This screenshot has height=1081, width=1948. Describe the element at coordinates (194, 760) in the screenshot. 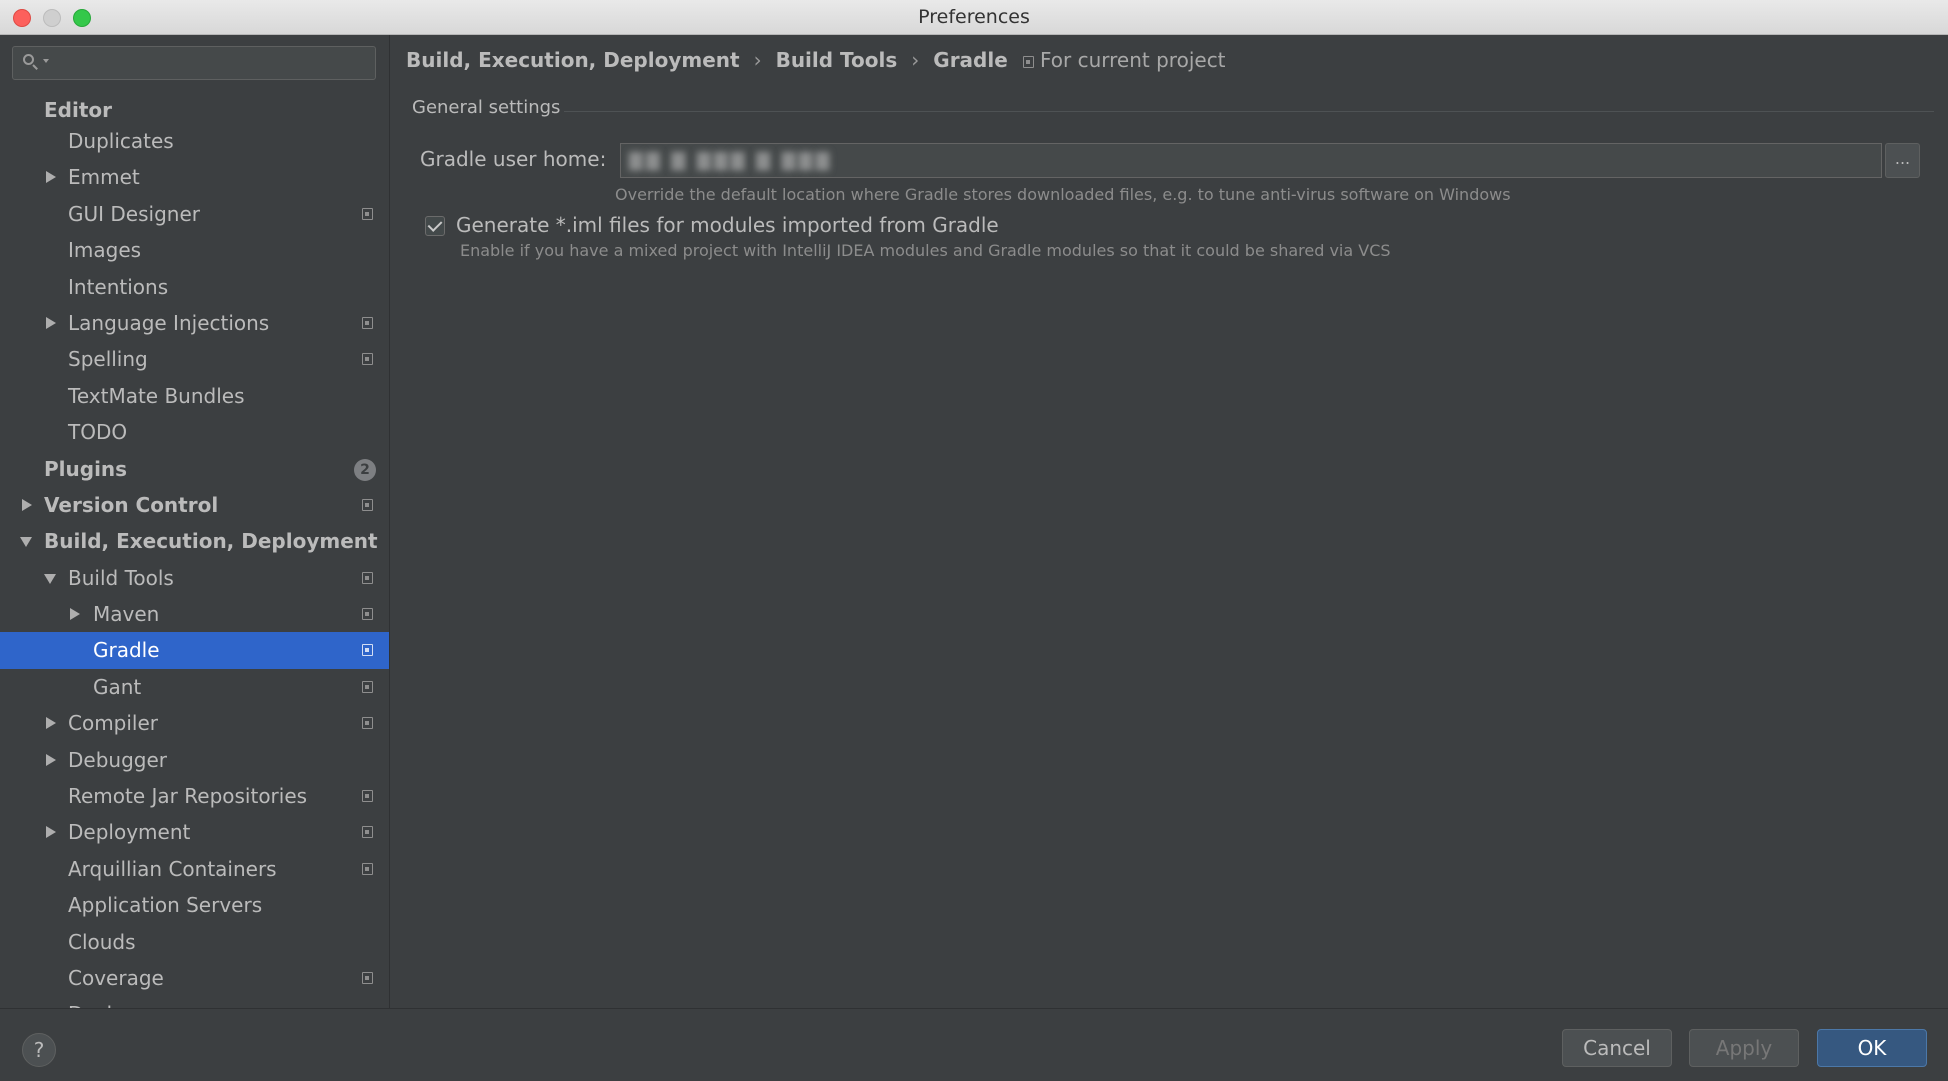

I see `sidebar-item-debugger: Debugger` at that location.